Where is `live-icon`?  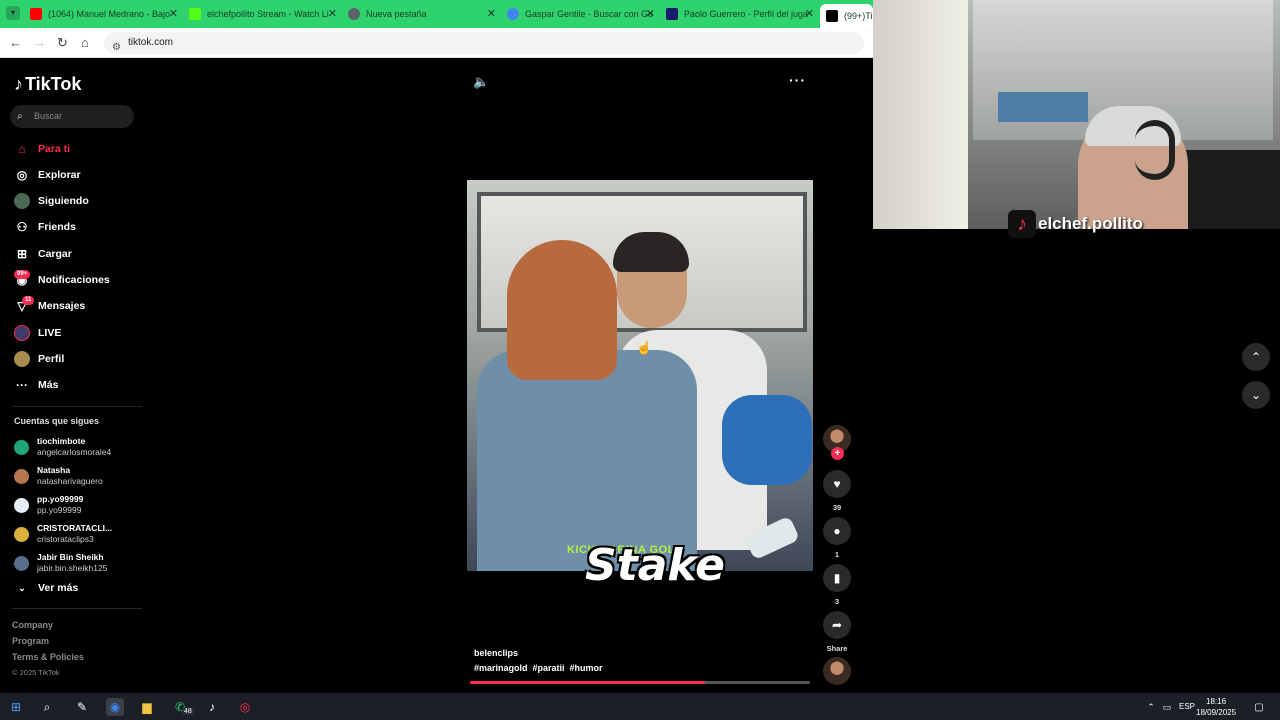 live-icon is located at coordinates (22, 333).